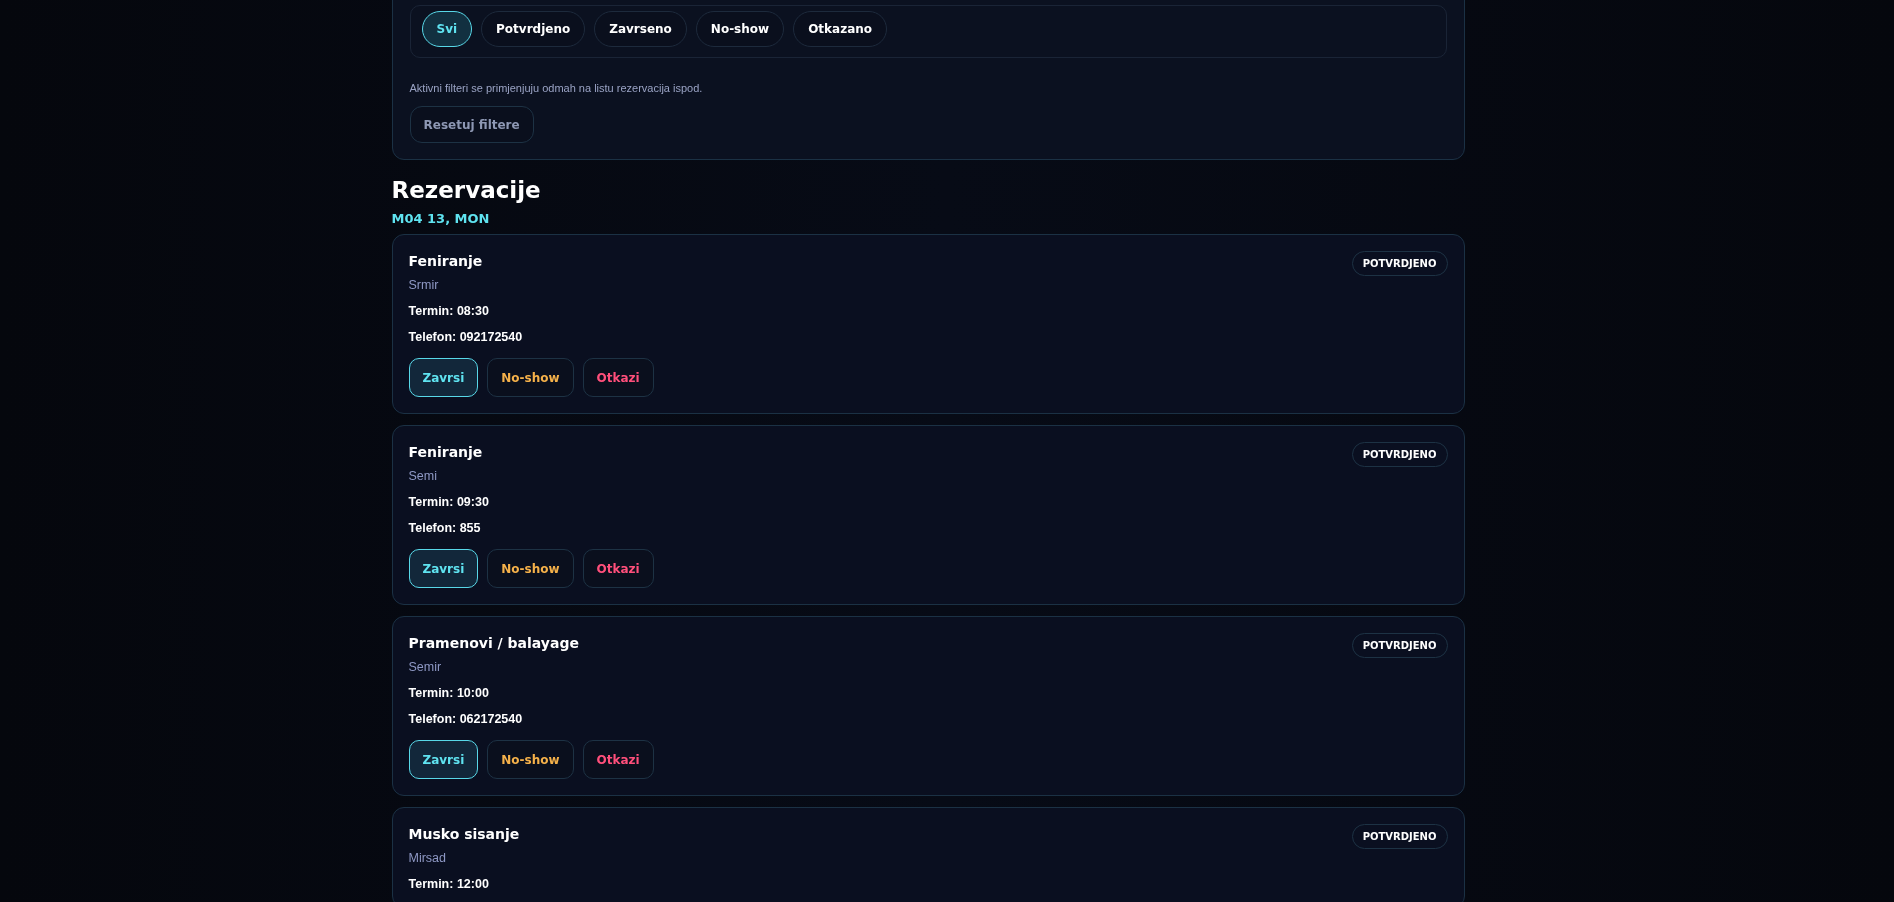  What do you see at coordinates (445, 528) in the screenshot?
I see `phone-number: Telefon: 855` at bounding box center [445, 528].